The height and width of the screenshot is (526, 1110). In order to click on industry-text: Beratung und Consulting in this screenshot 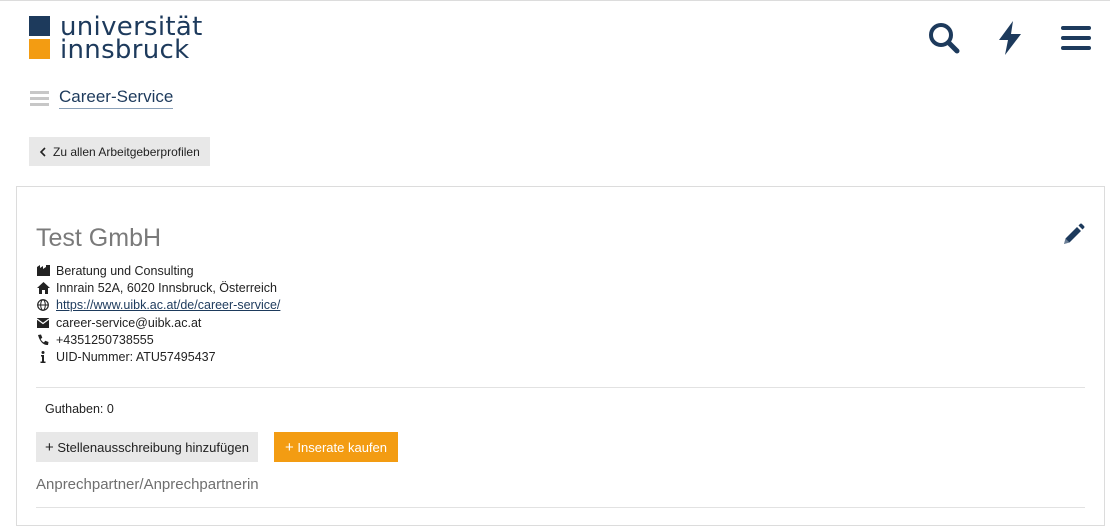, I will do `click(125, 270)`.